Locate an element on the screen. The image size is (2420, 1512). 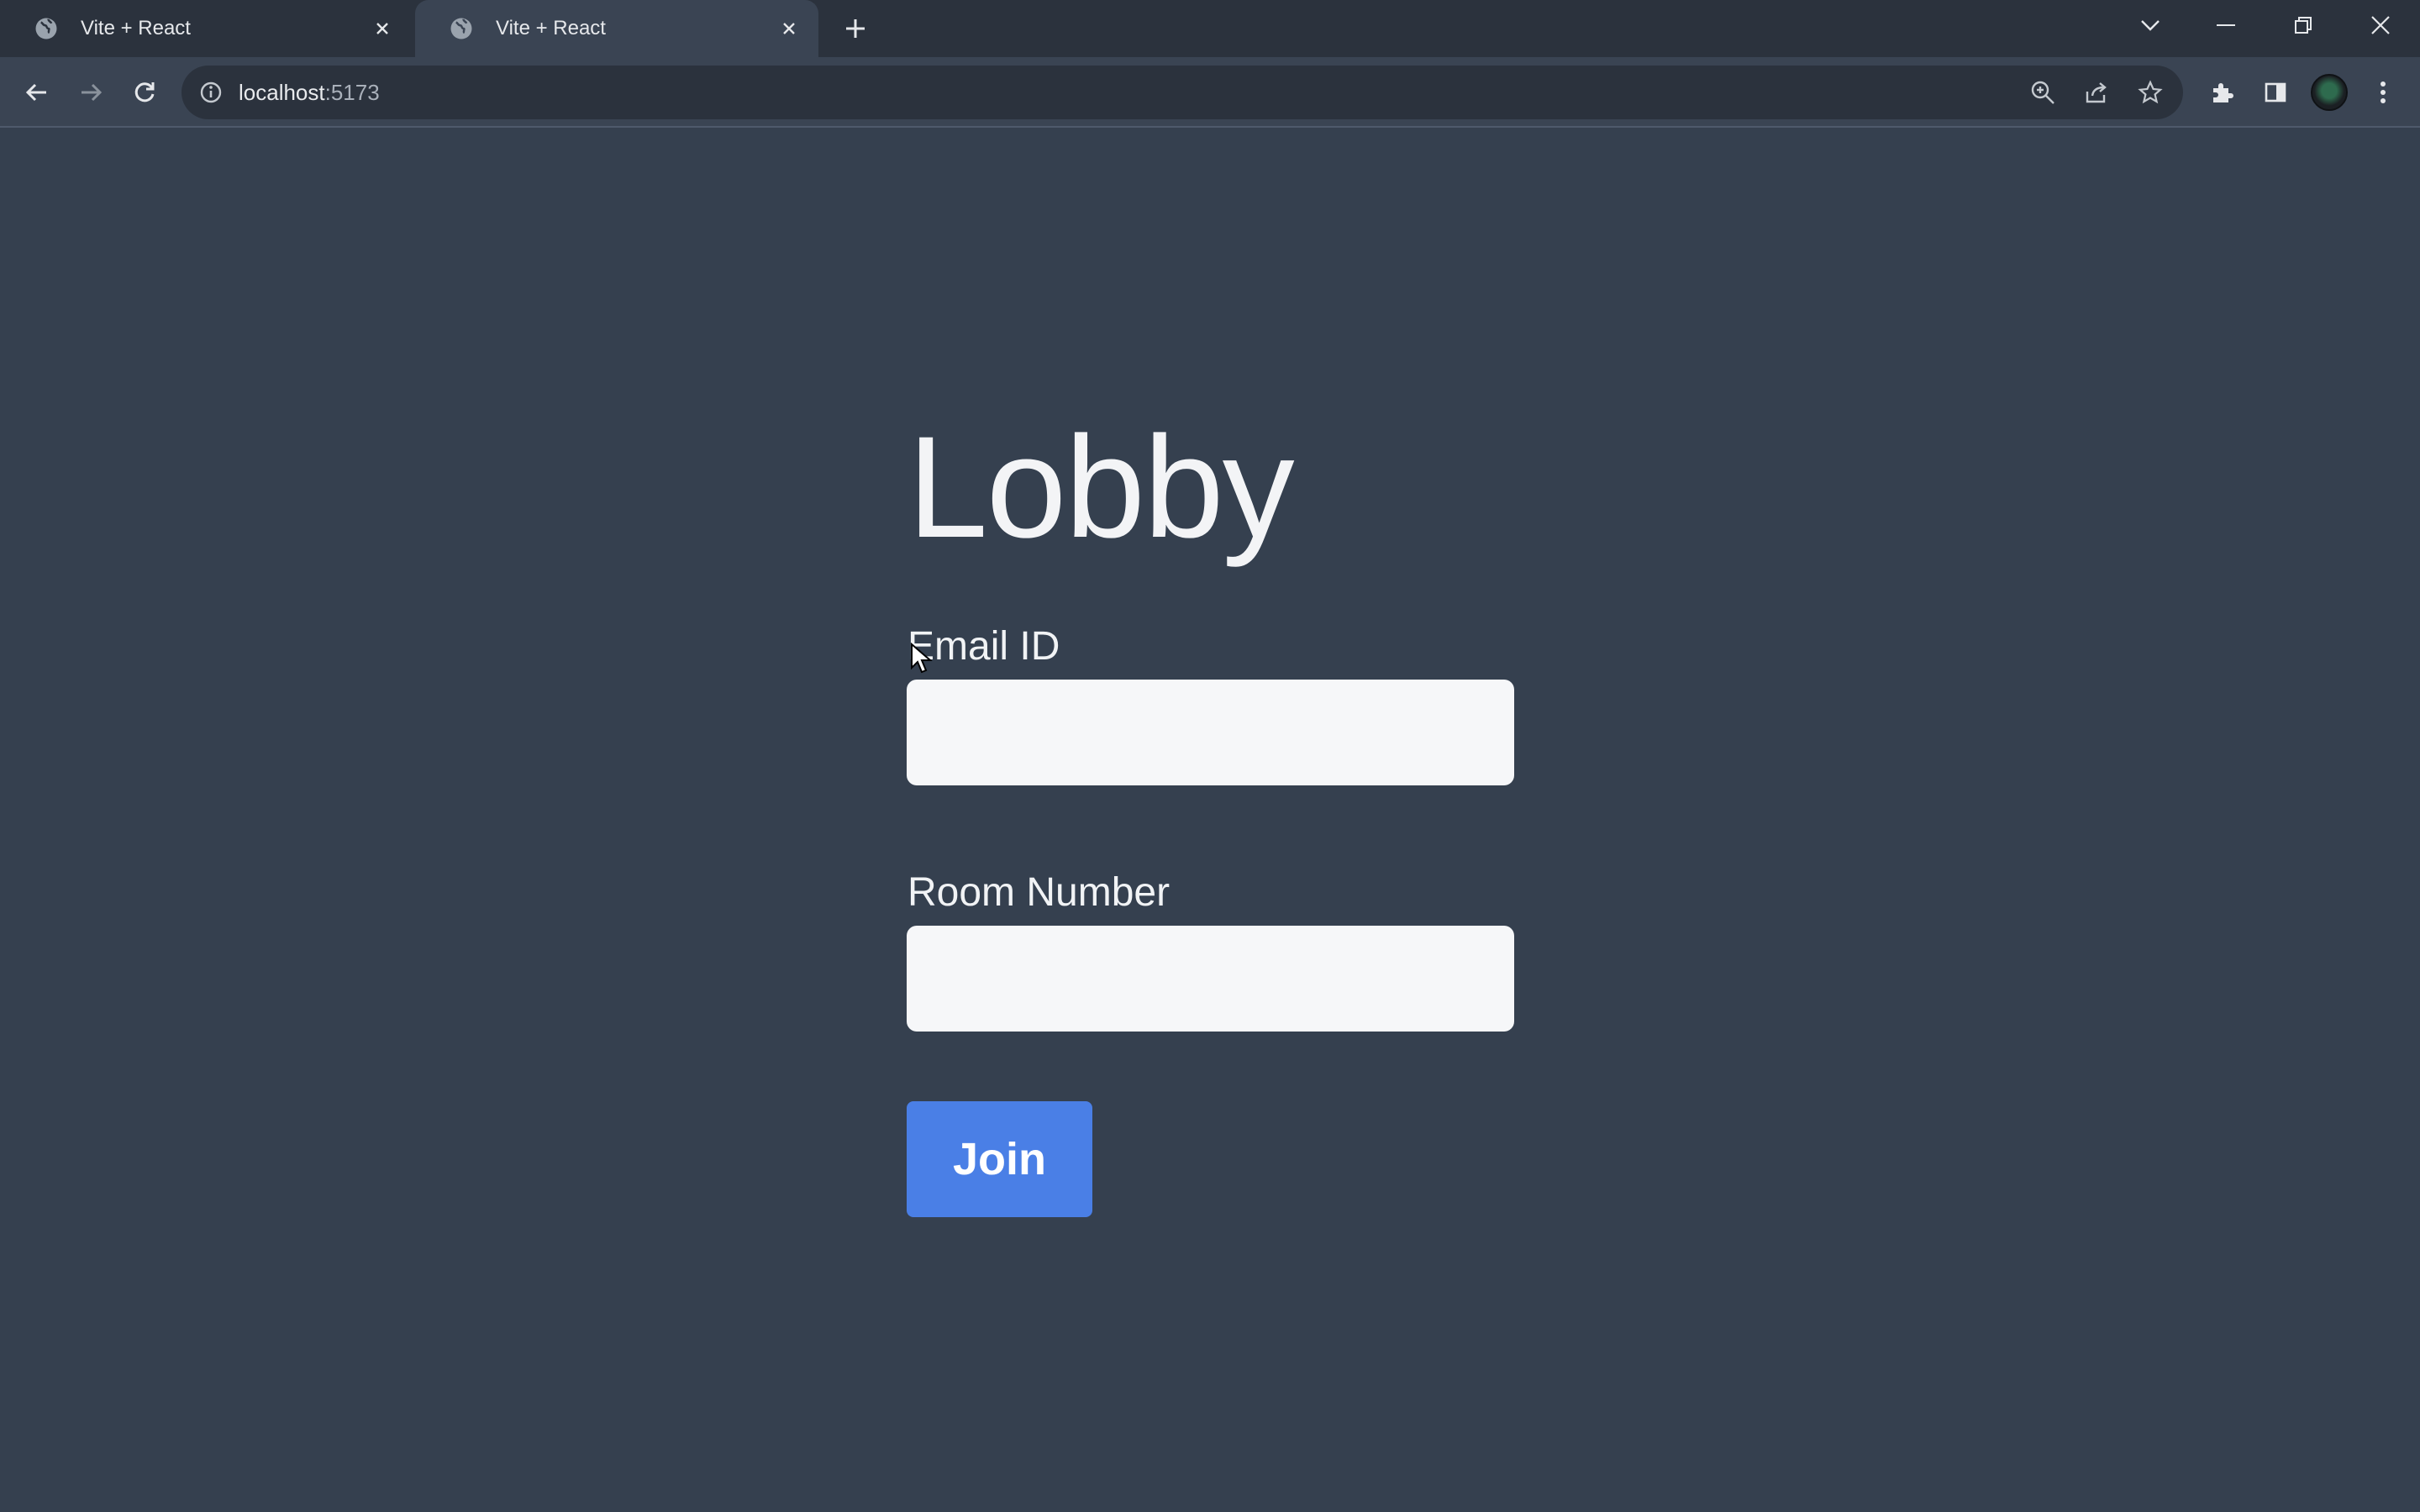
reload-button is located at coordinates (144, 92).